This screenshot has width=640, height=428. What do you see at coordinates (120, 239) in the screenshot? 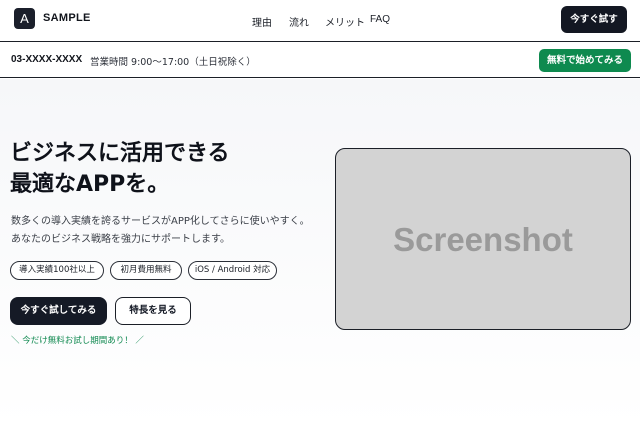
I see `lead-line-2: あなたのビジネス戦略を強力にサポートします。` at bounding box center [120, 239].